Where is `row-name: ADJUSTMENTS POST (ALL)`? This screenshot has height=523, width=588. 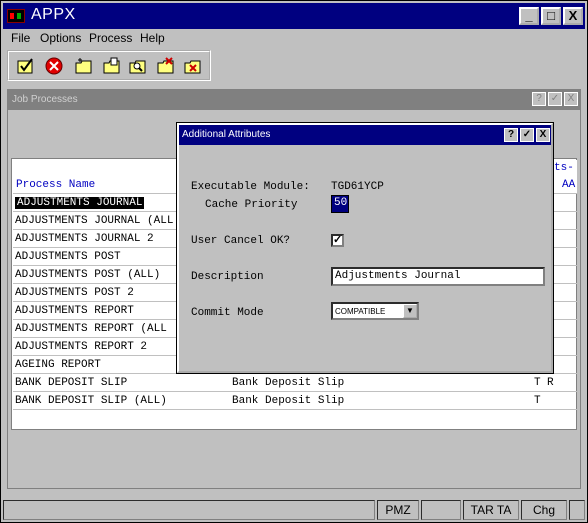
row-name: ADJUSTMENTS POST (ALL) is located at coordinates (88, 275).